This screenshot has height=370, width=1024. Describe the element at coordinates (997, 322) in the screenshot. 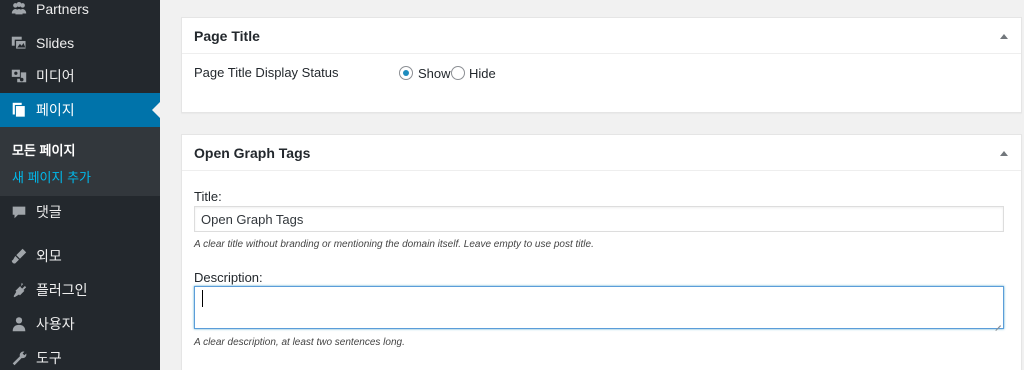

I see `resize-handle-icon` at that location.